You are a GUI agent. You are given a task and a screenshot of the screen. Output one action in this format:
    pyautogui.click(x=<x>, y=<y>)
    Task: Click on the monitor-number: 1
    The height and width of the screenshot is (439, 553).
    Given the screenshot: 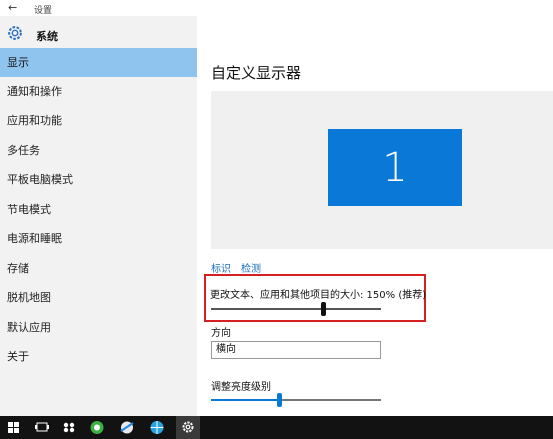 What is the action you would take?
    pyautogui.click(x=395, y=167)
    